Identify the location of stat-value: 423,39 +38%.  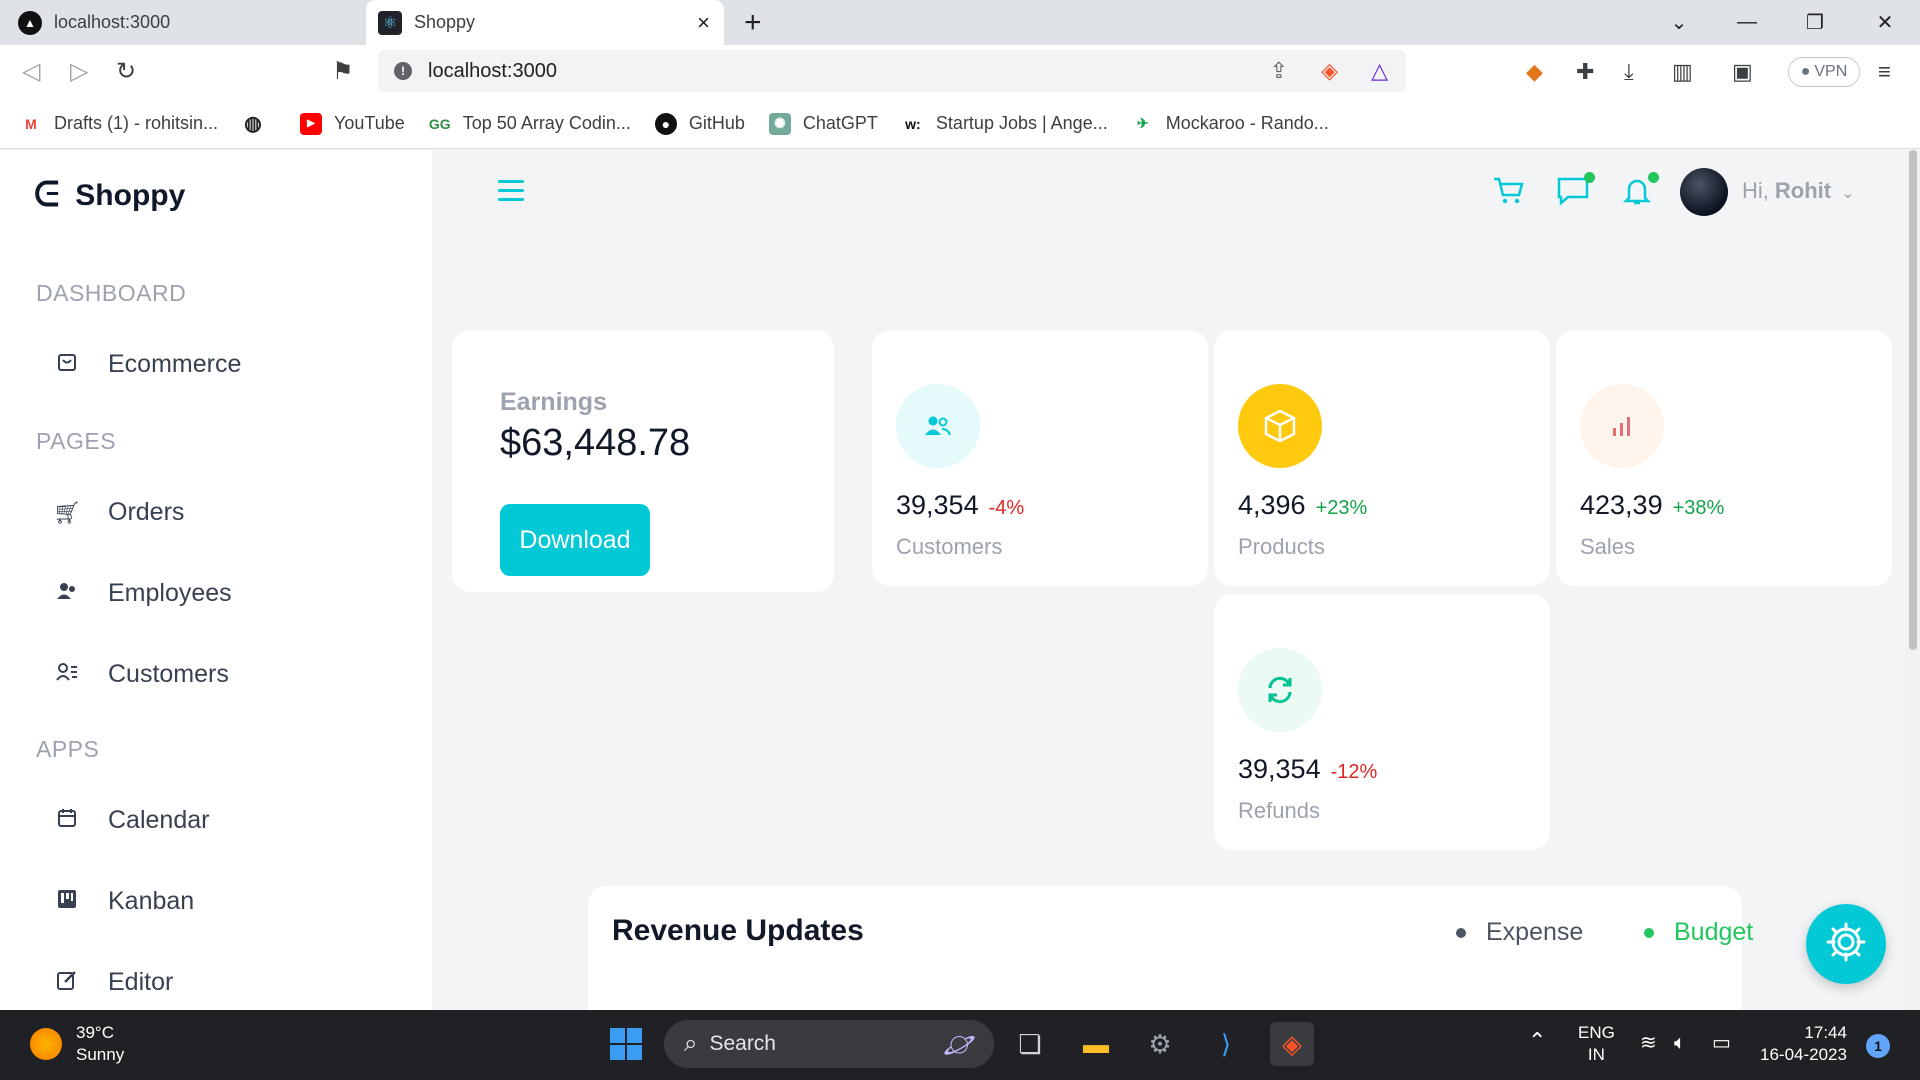
(1652, 505).